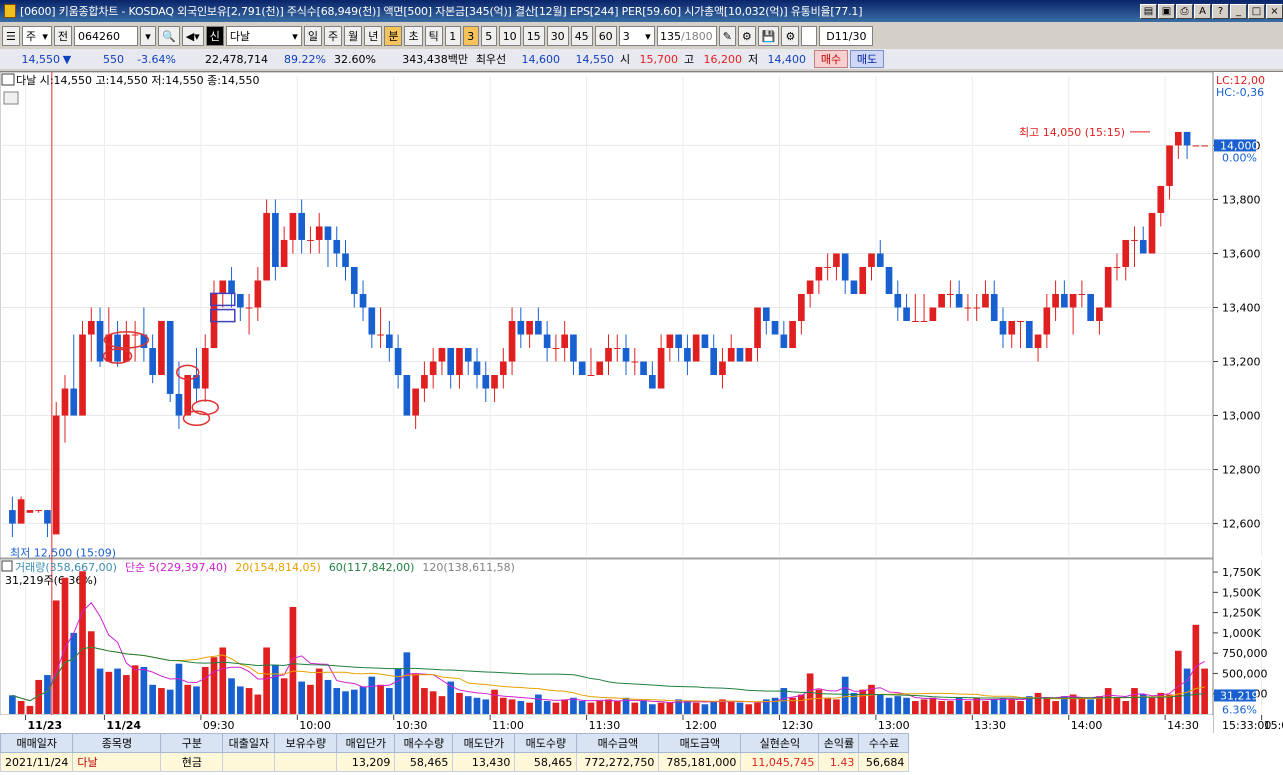  Describe the element at coordinates (1256, 11) in the screenshot. I see `maximize-button: □` at that location.